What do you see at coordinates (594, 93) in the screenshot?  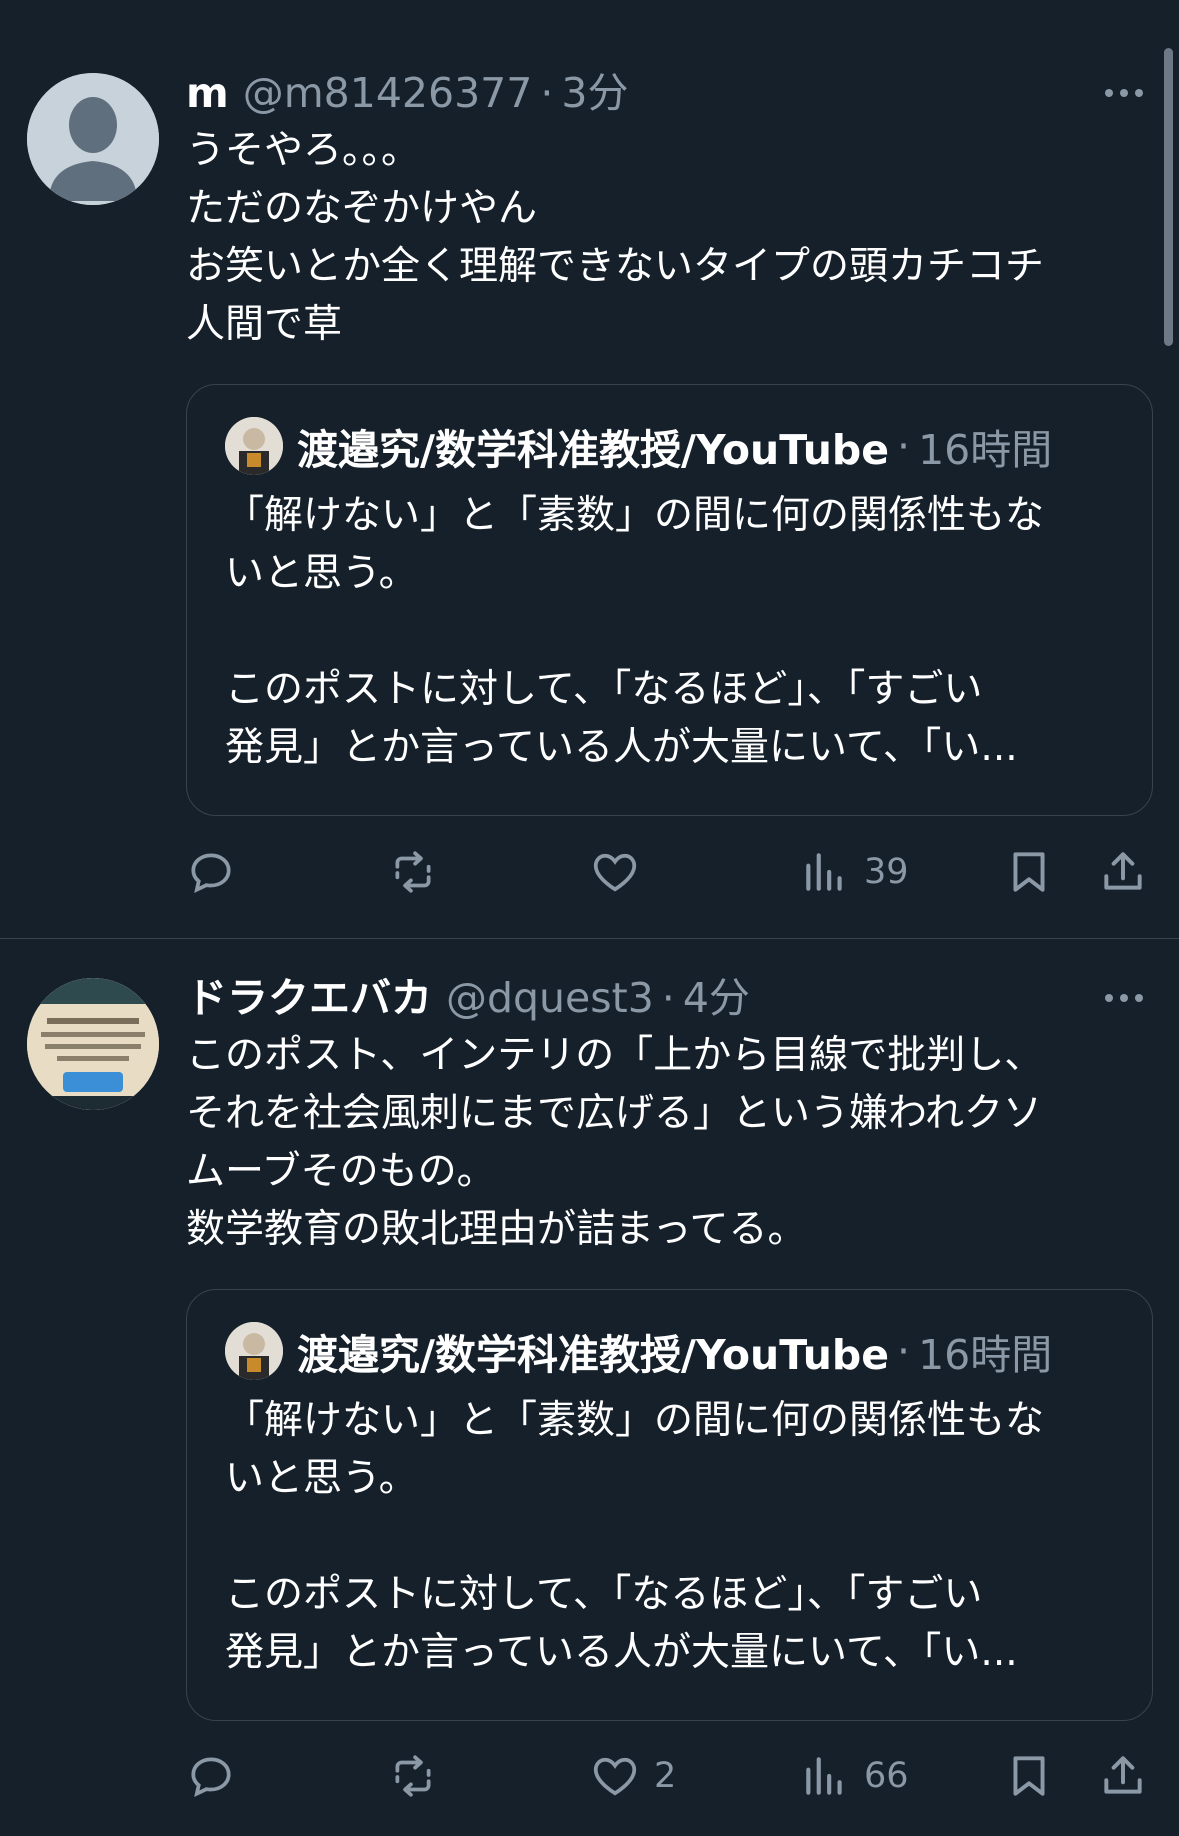 I see `timestamp: 3分` at bounding box center [594, 93].